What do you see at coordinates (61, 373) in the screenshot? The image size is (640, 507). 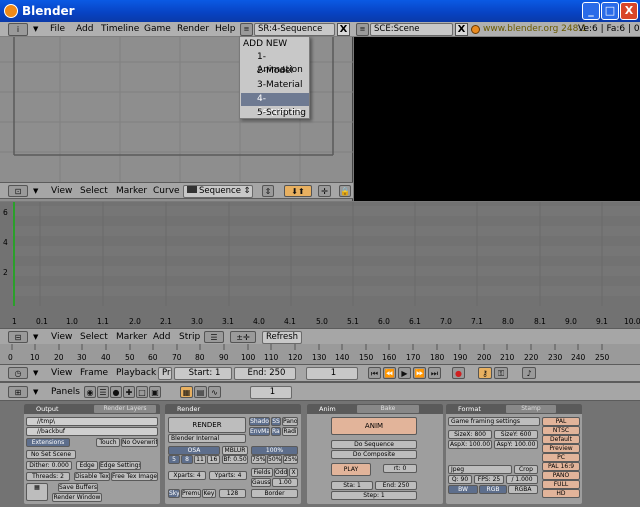 I see `timeline-menu-view: View` at bounding box center [61, 373].